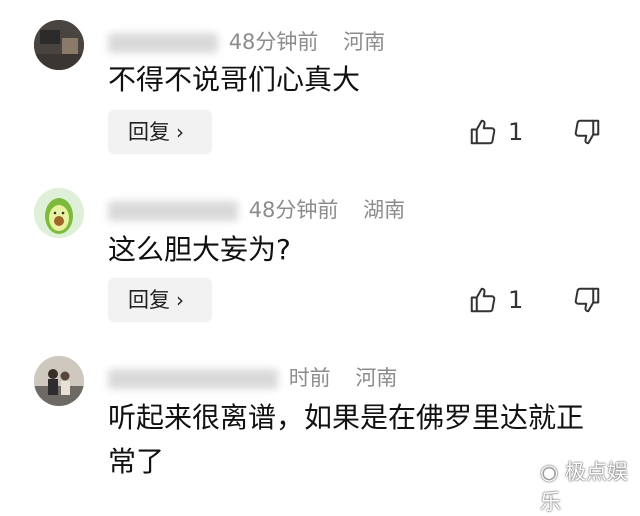  Describe the element at coordinates (346, 439) in the screenshot. I see `comment-text: 听起来很离谱，如果是在佛罗里达就正常了` at that location.